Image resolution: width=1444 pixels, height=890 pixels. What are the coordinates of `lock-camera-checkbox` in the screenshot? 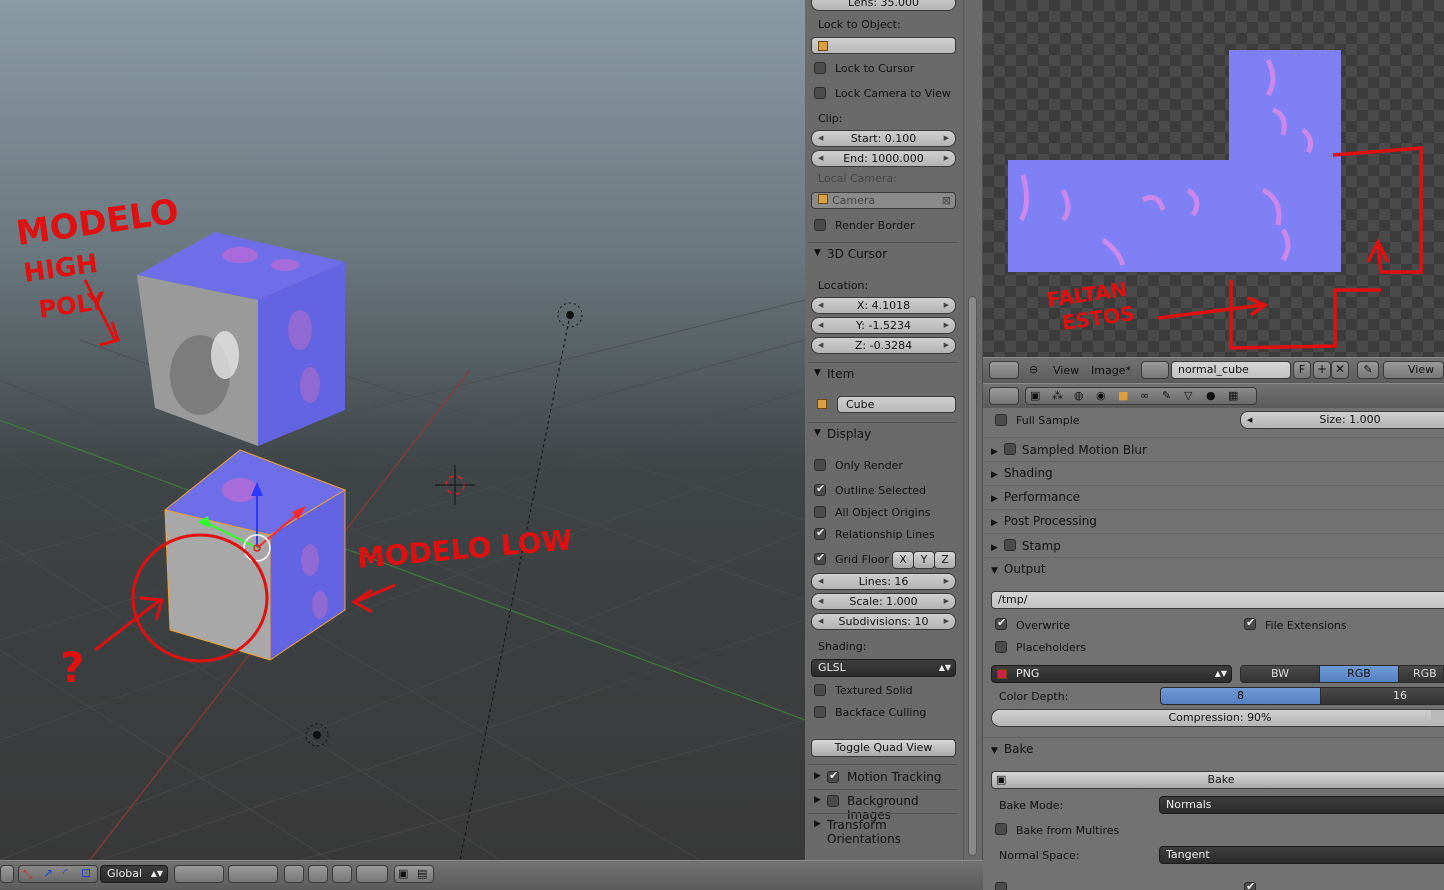 It's located at (820, 93).